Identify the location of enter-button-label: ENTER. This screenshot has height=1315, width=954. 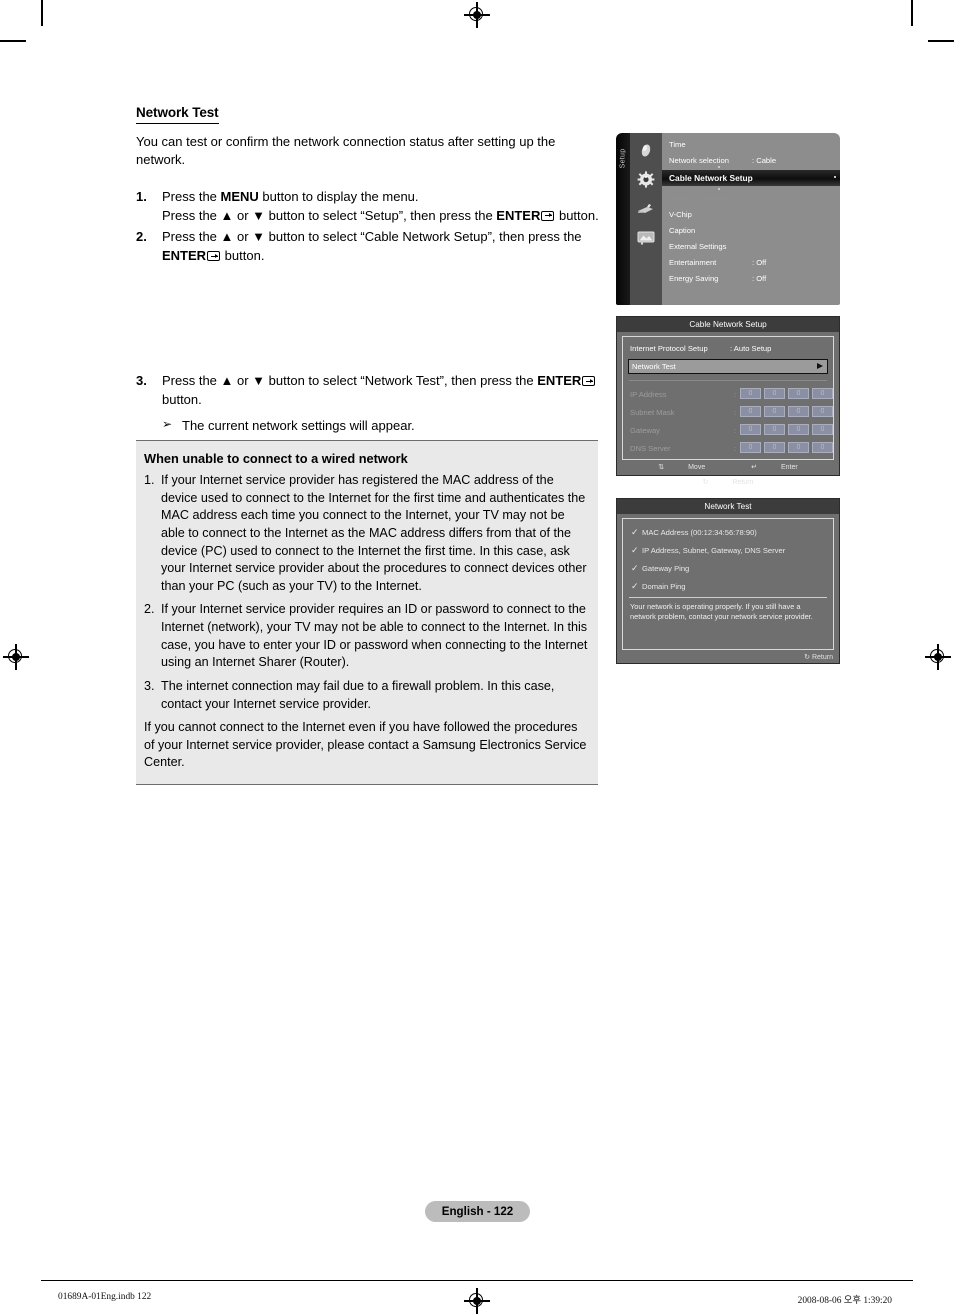
(184, 256).